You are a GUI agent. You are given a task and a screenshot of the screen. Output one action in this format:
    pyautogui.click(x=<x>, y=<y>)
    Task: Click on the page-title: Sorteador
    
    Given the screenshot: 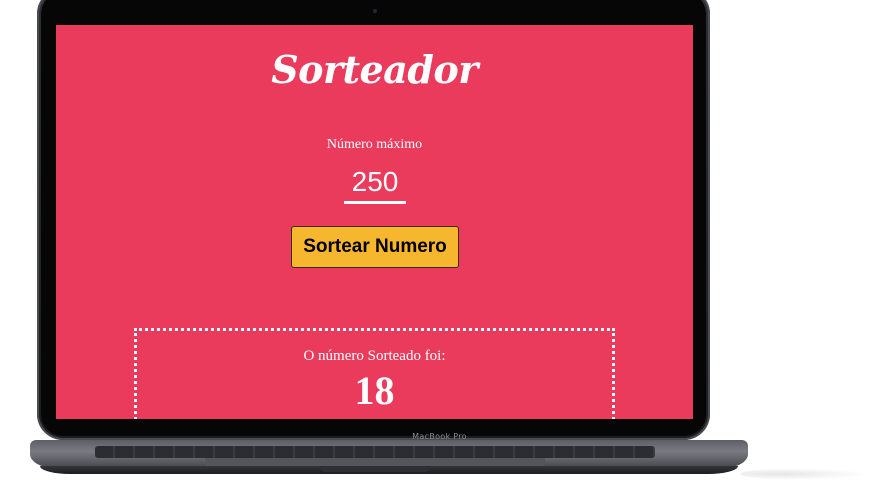 What is the action you would take?
    pyautogui.click(x=374, y=69)
    